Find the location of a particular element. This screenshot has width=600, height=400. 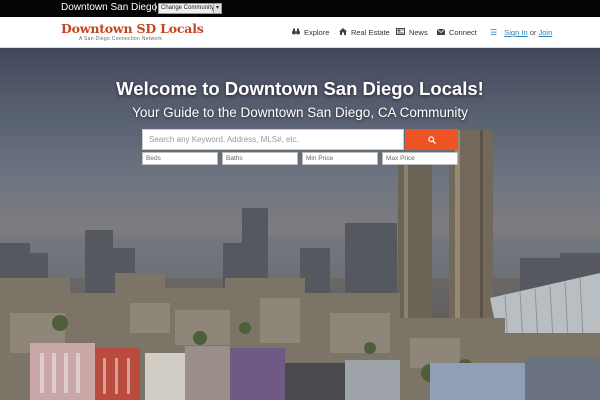

nav-connect-label: Connect is located at coordinates (462, 32).